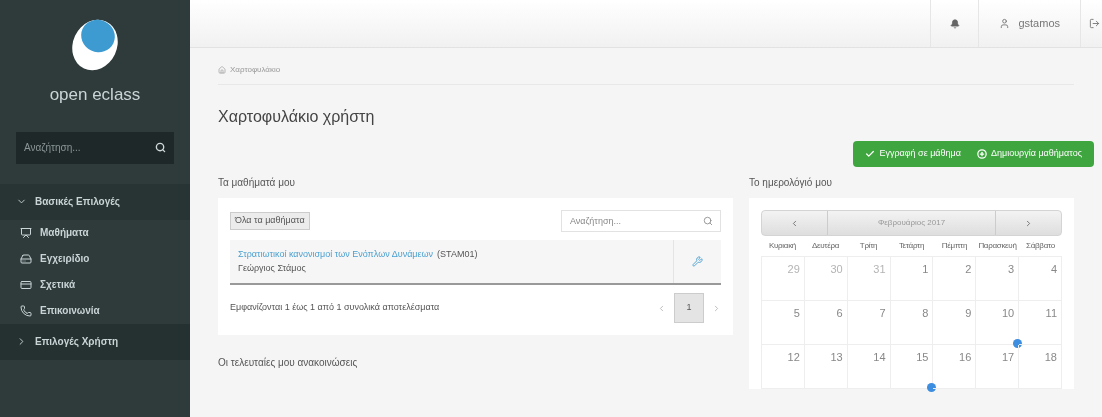  Describe the element at coordinates (95, 310) in the screenshot. I see `sidebar-item: Επικοινωνία` at that location.